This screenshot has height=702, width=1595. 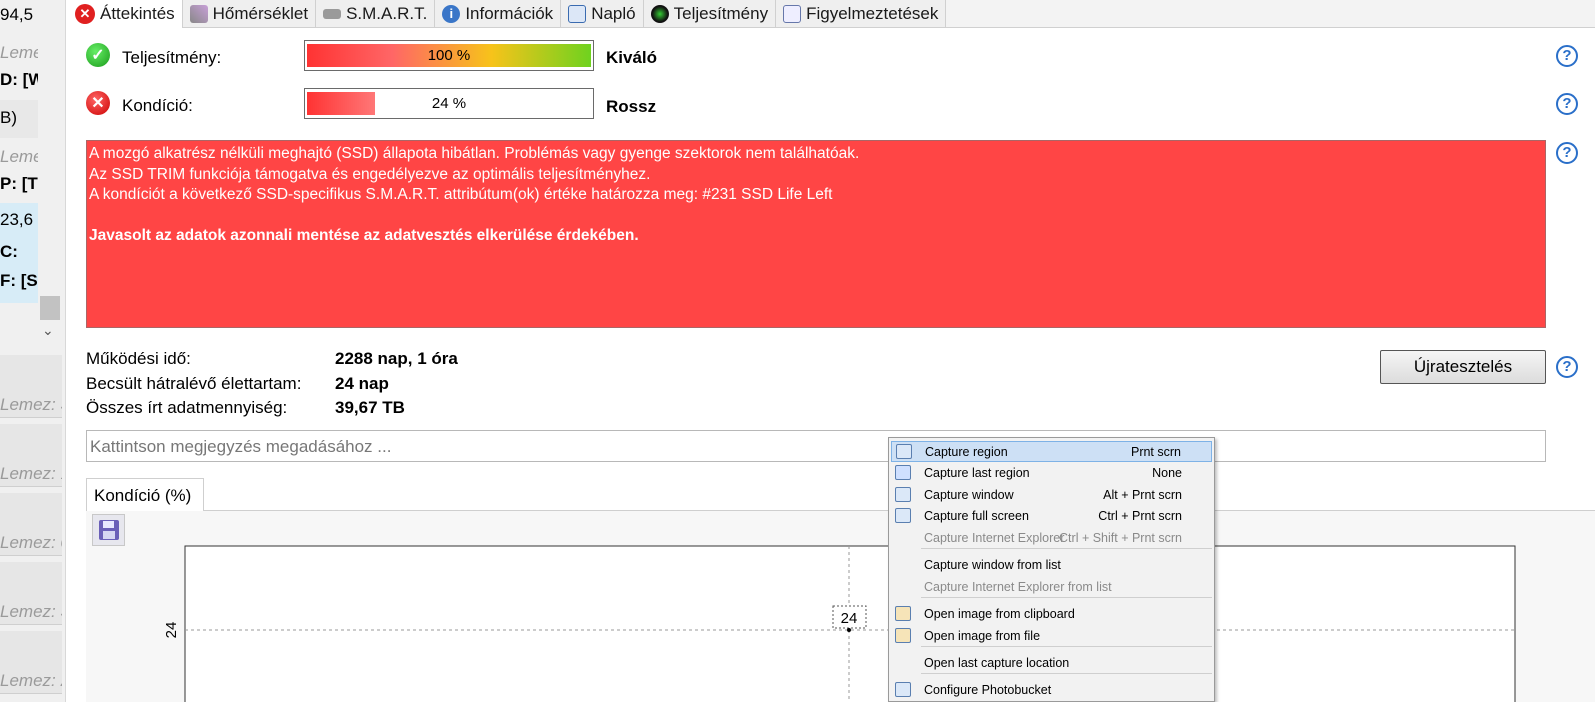 I want to click on menu-item: Configure Photobucket, so click(x=1051, y=689).